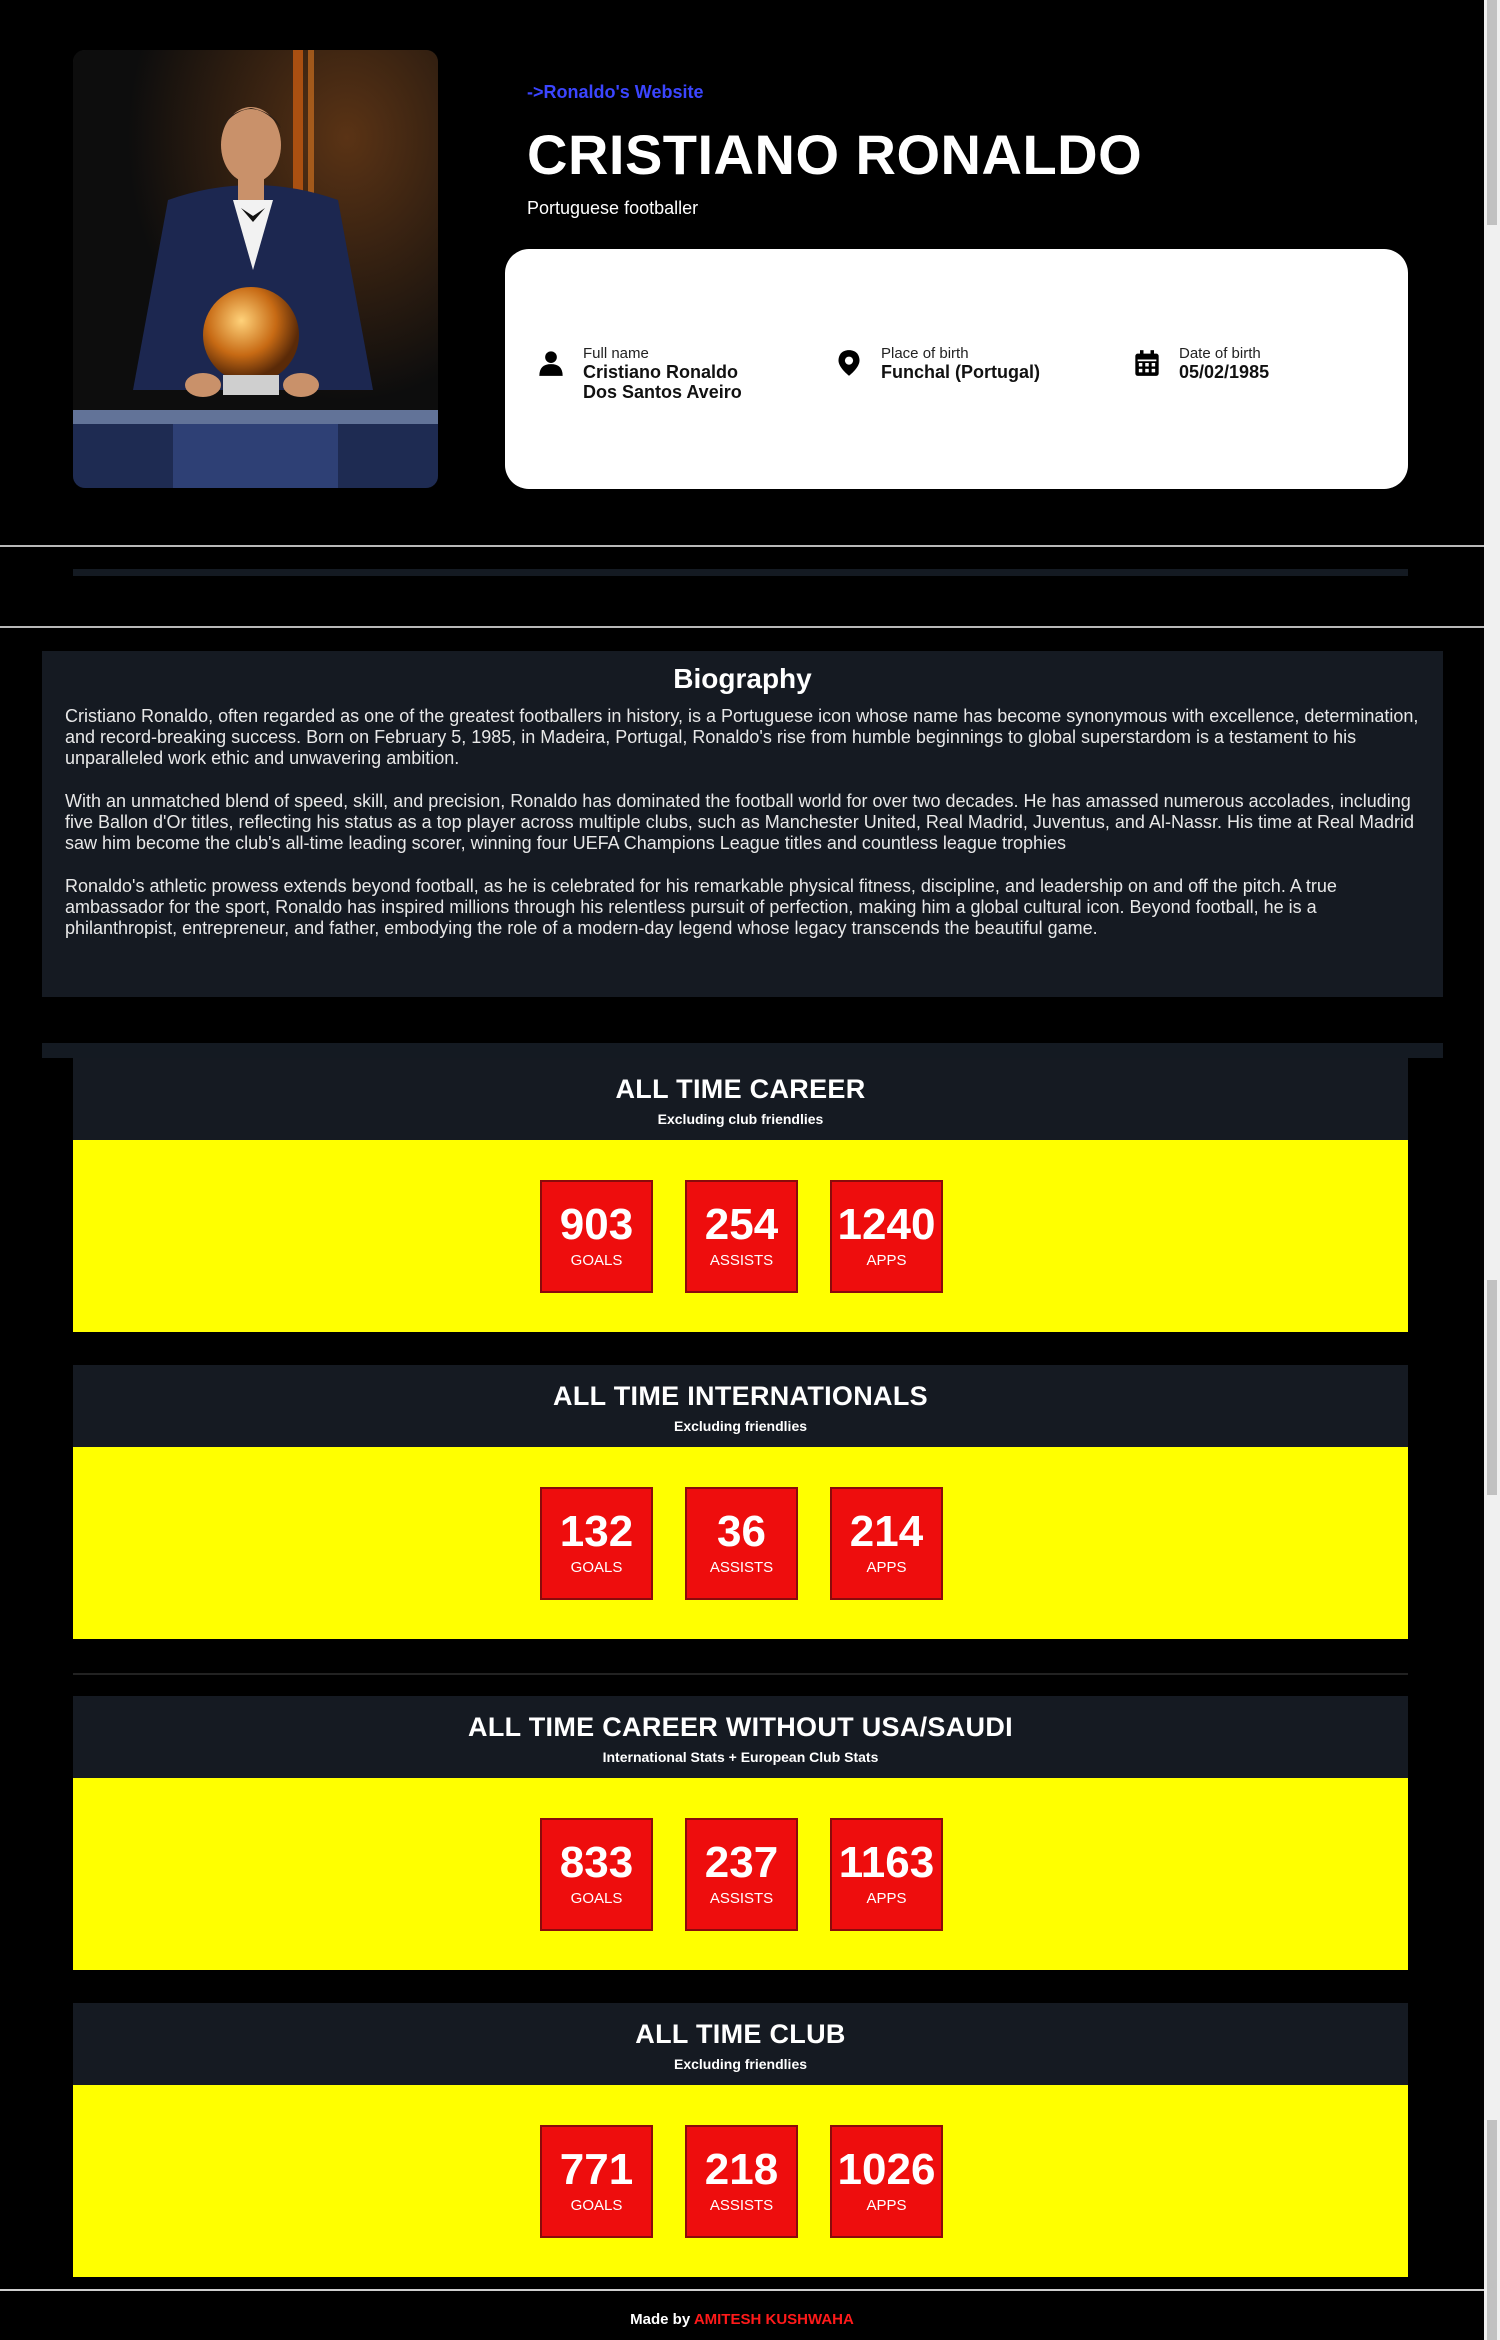 Image resolution: width=1500 pixels, height=2340 pixels. I want to click on date-of-birth-value: 05/02/1985, so click(1224, 372).